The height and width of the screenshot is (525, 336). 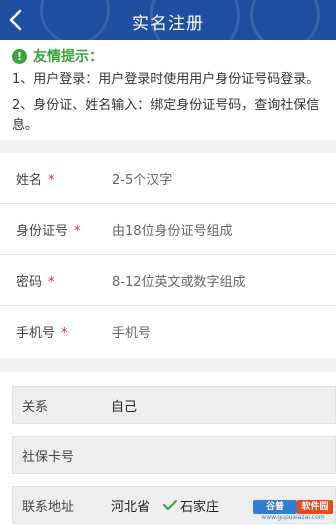 I want to click on id-number-label-wrap: 身份证号 *, so click(x=64, y=229).